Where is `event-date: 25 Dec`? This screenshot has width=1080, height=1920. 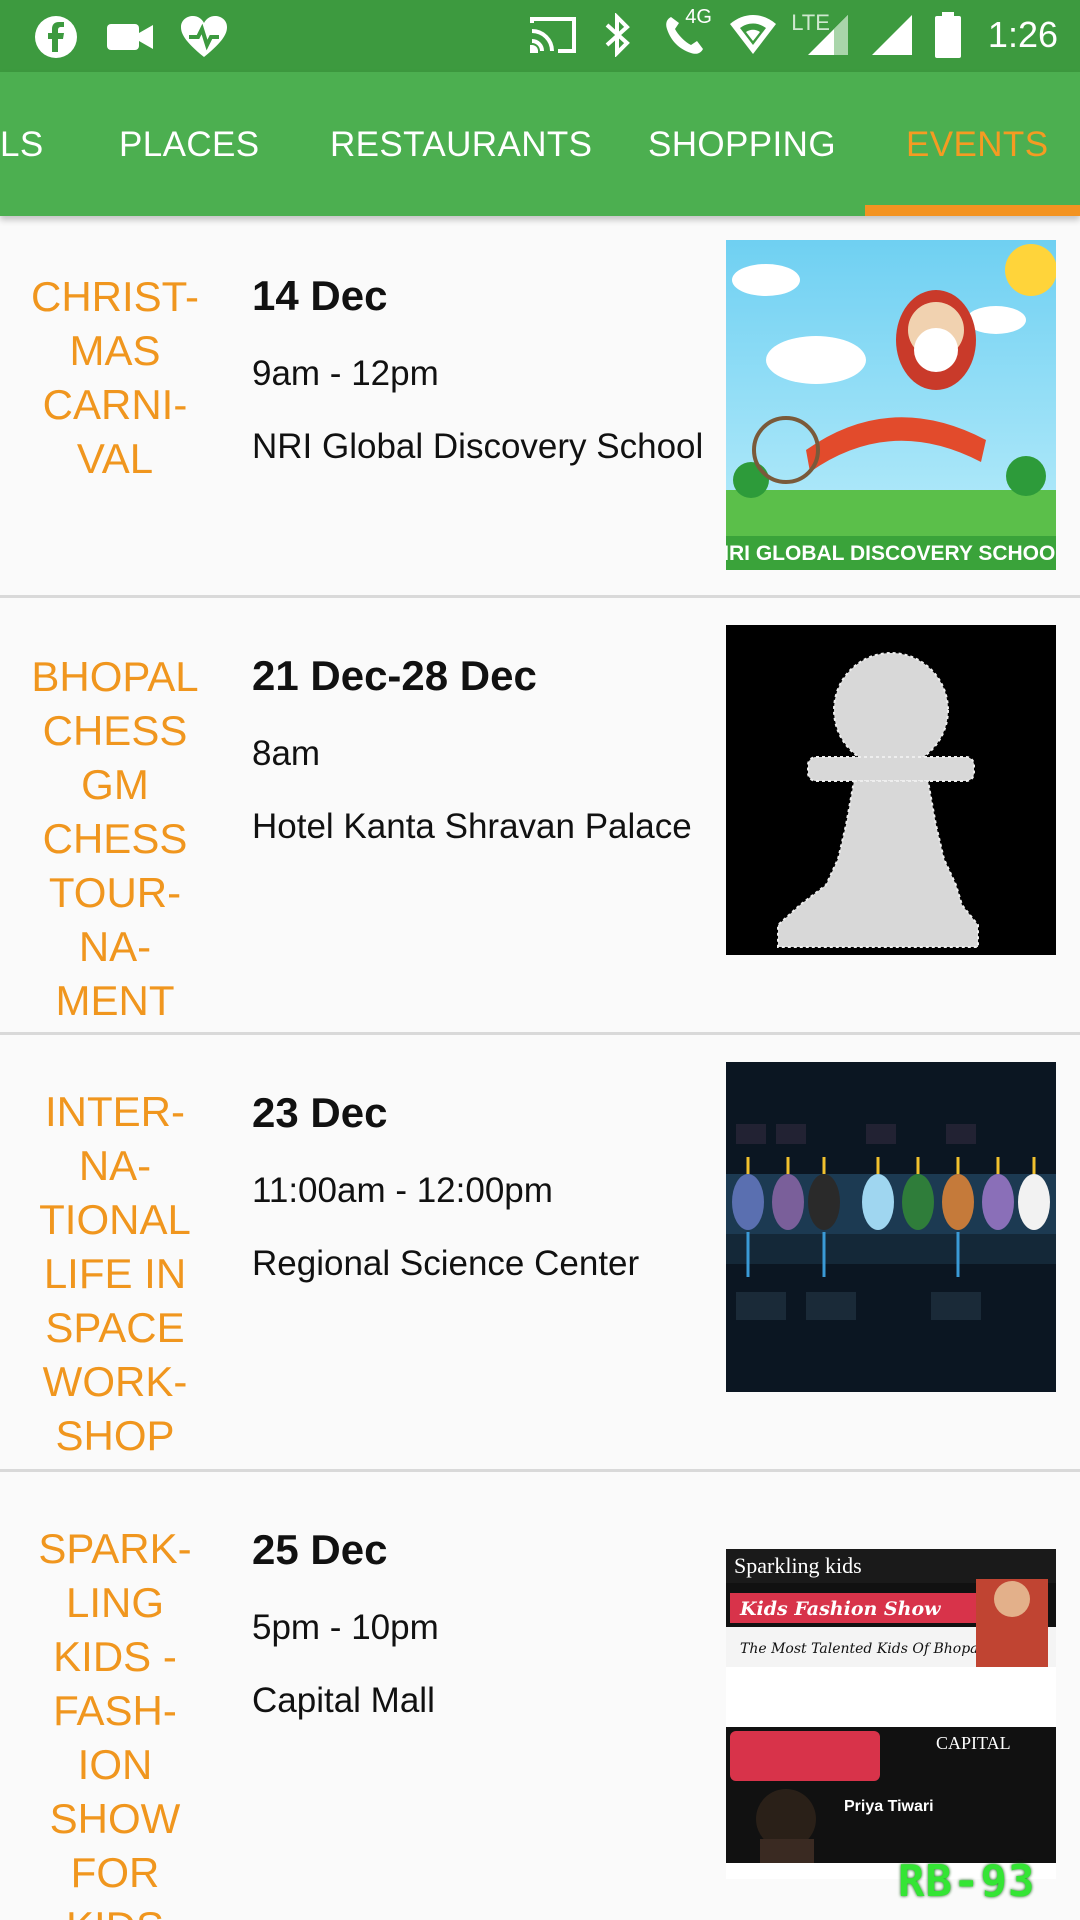
event-date: 25 Dec is located at coordinates (320, 1549).